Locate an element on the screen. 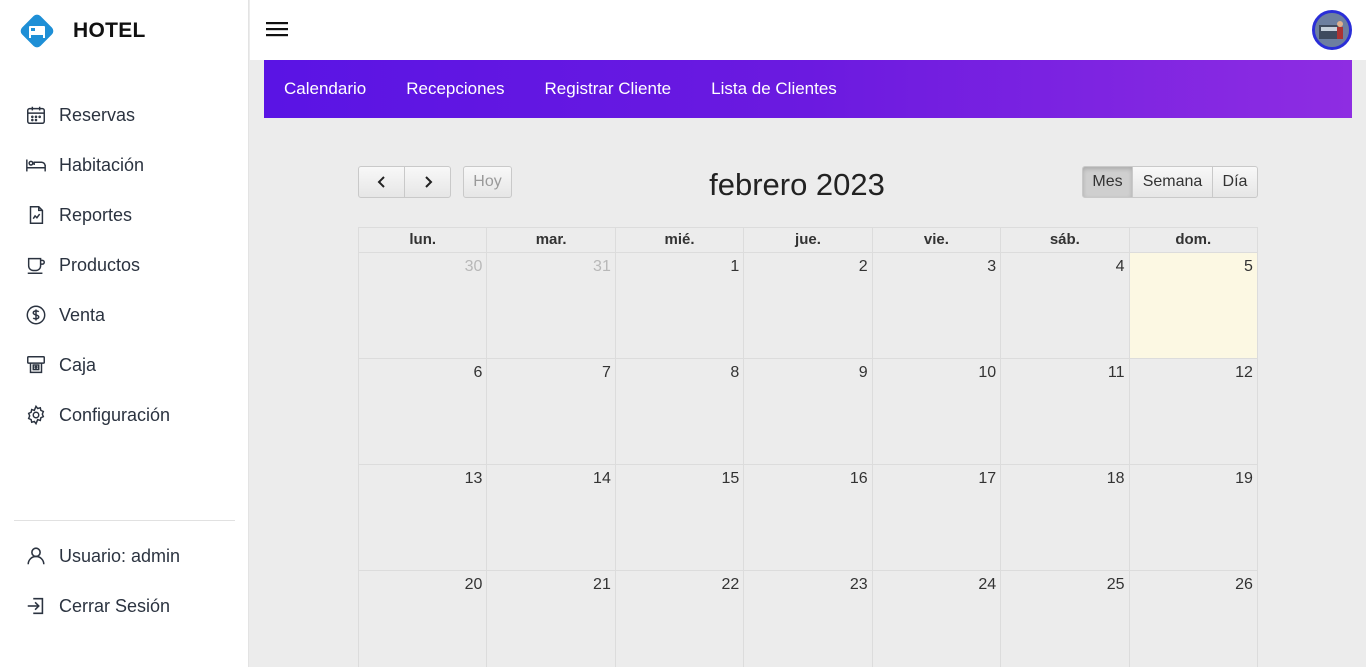 The width and height of the screenshot is (1366, 667). view-day-button: Día is located at coordinates (1235, 182).